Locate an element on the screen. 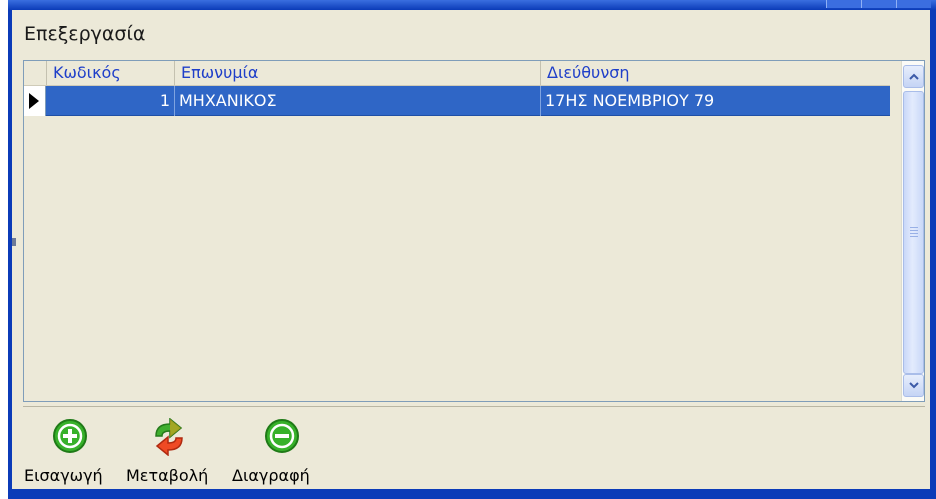 The image size is (936, 499). edge-marker is located at coordinates (14, 242).